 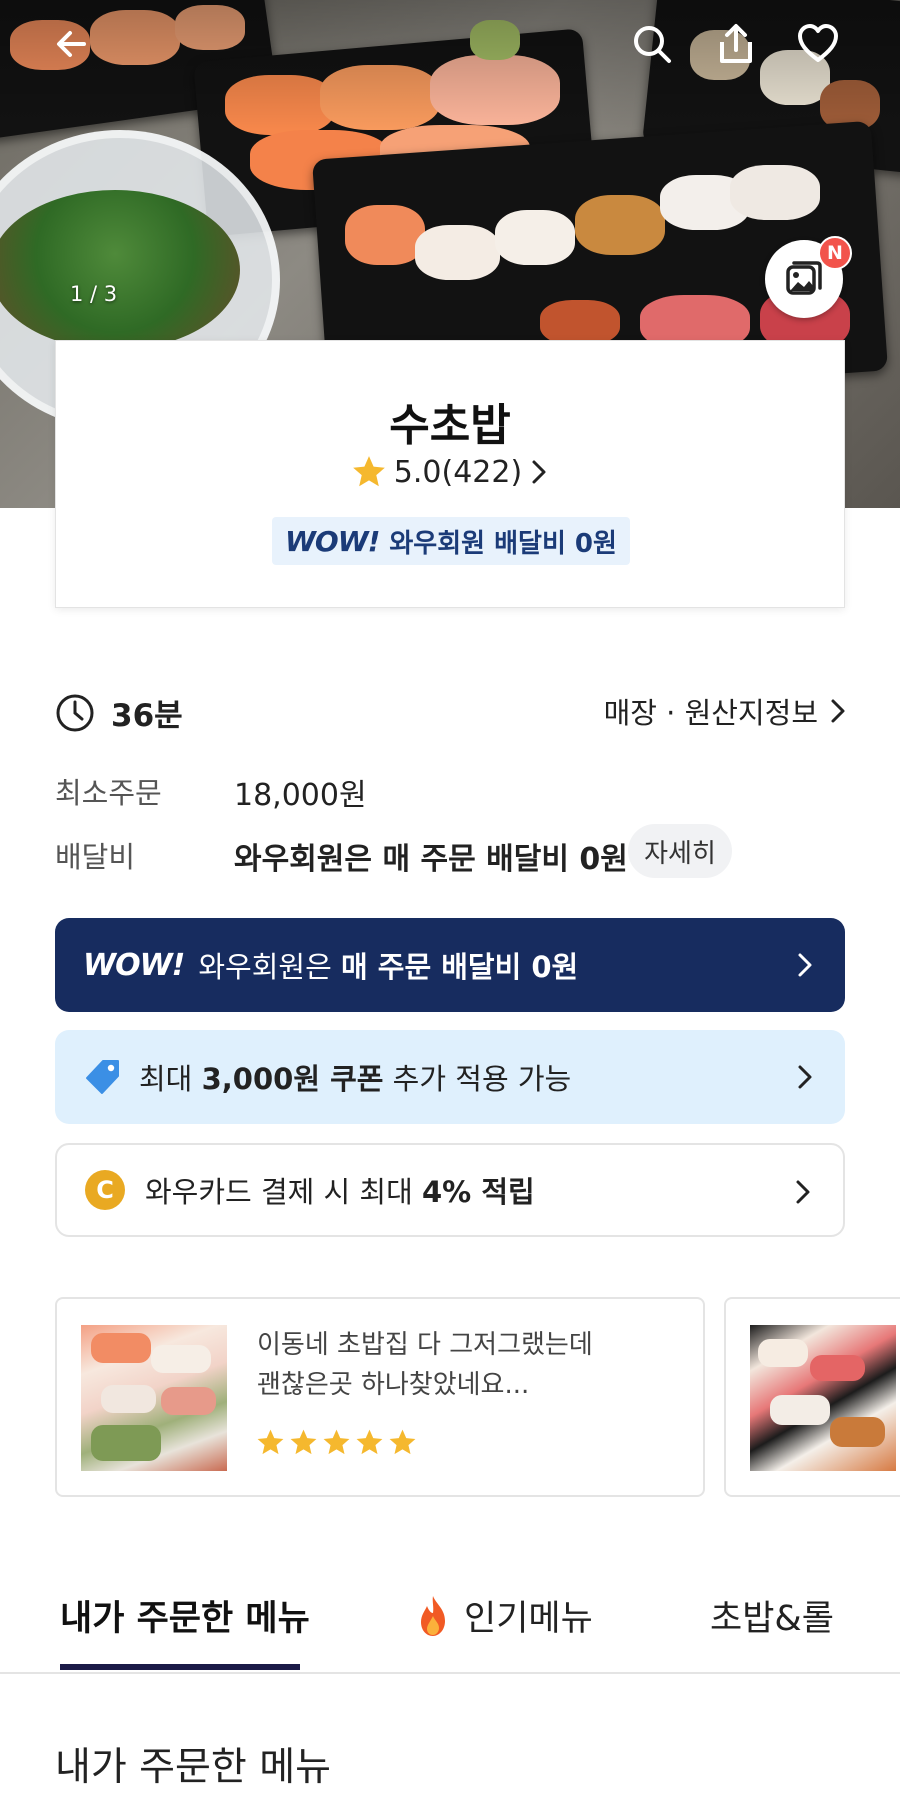 I want to click on origin-link-label: 매장 · 원산지정보, so click(x=710, y=713).